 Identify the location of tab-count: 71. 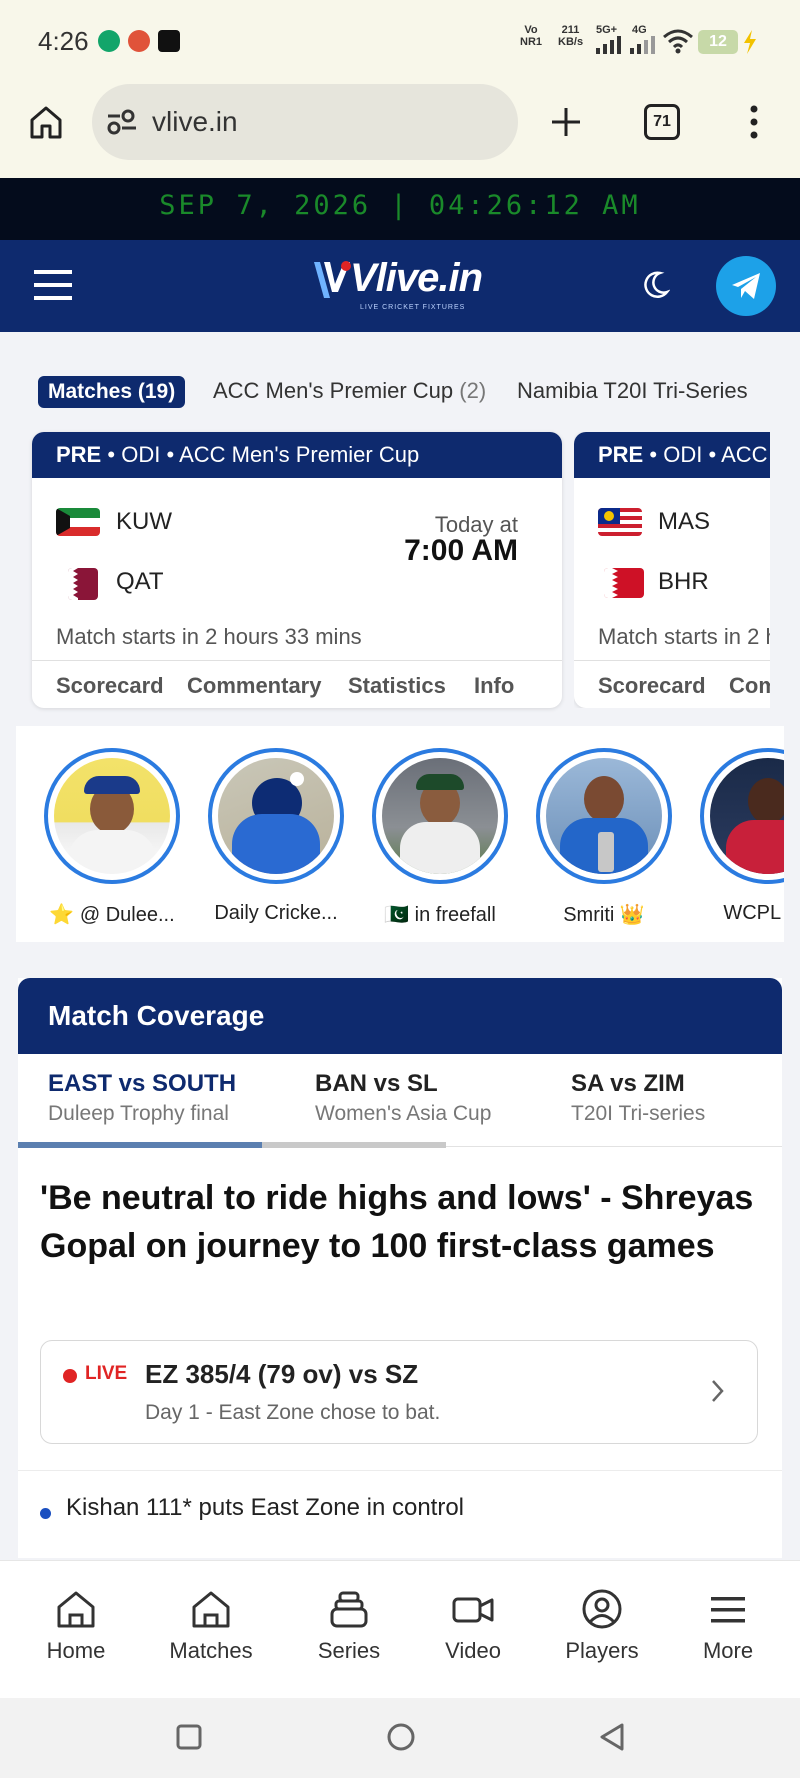
(662, 121).